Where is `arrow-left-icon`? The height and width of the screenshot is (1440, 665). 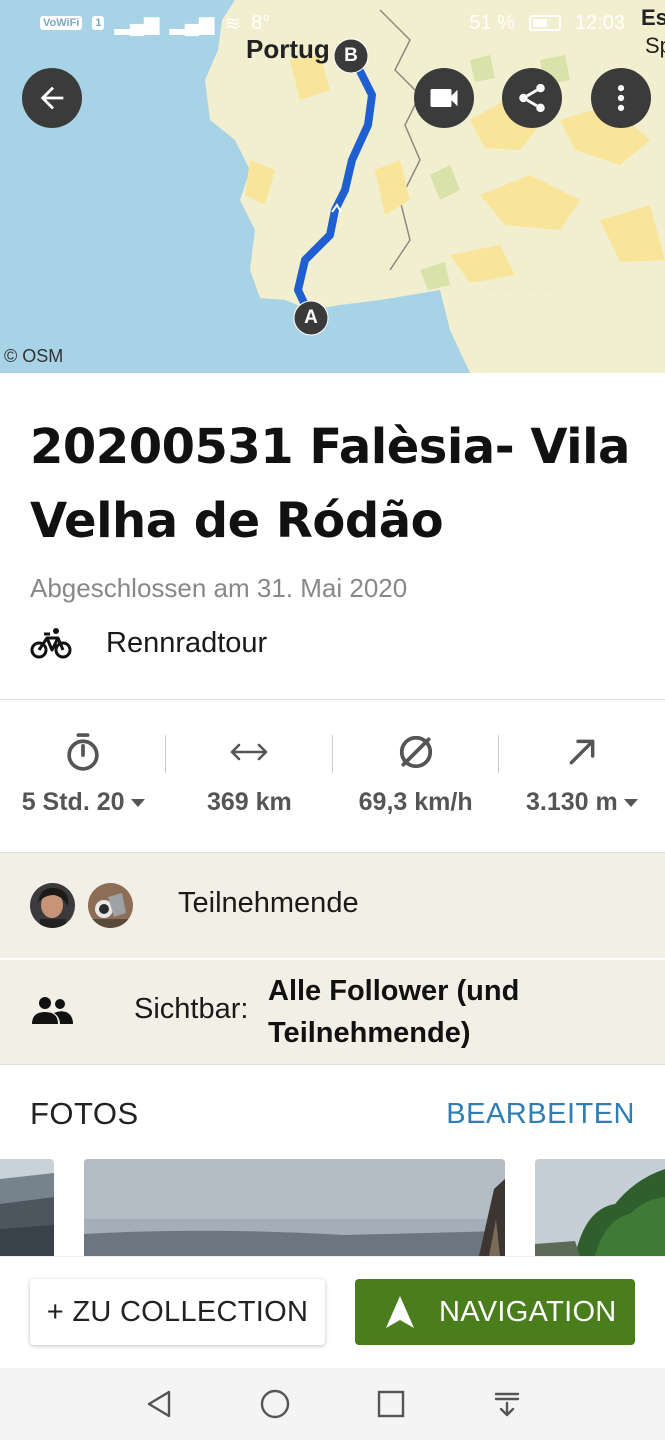 arrow-left-icon is located at coordinates (52, 98).